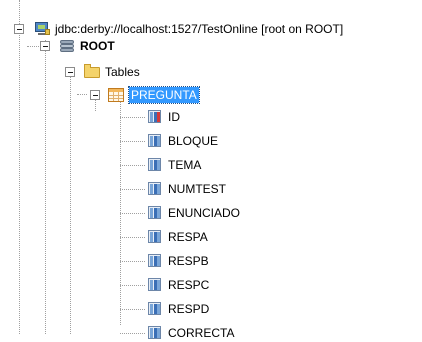 Image resolution: width=422 pixels, height=342 pixels. I want to click on schema-icon, so click(67, 46).